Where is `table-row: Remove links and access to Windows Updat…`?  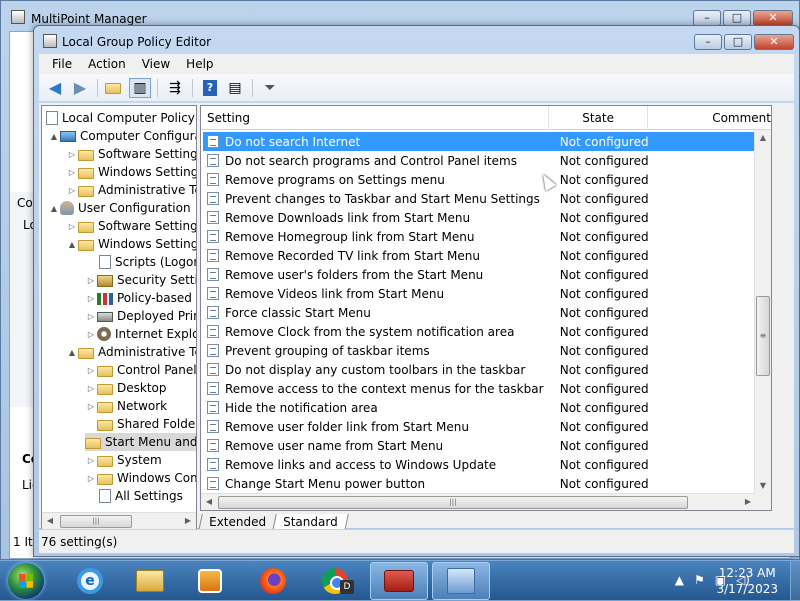 table-row: Remove links and access to Windows Updat… is located at coordinates (487, 464).